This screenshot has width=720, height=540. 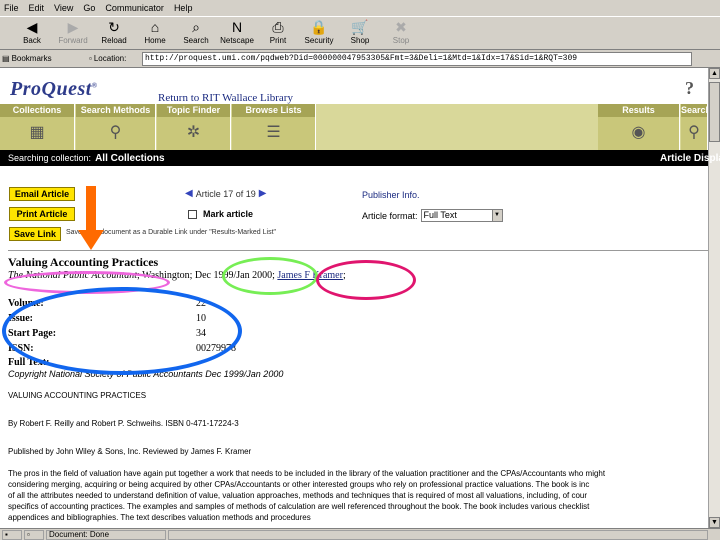 I want to click on menu-item-go: Go, so click(x=89, y=8).